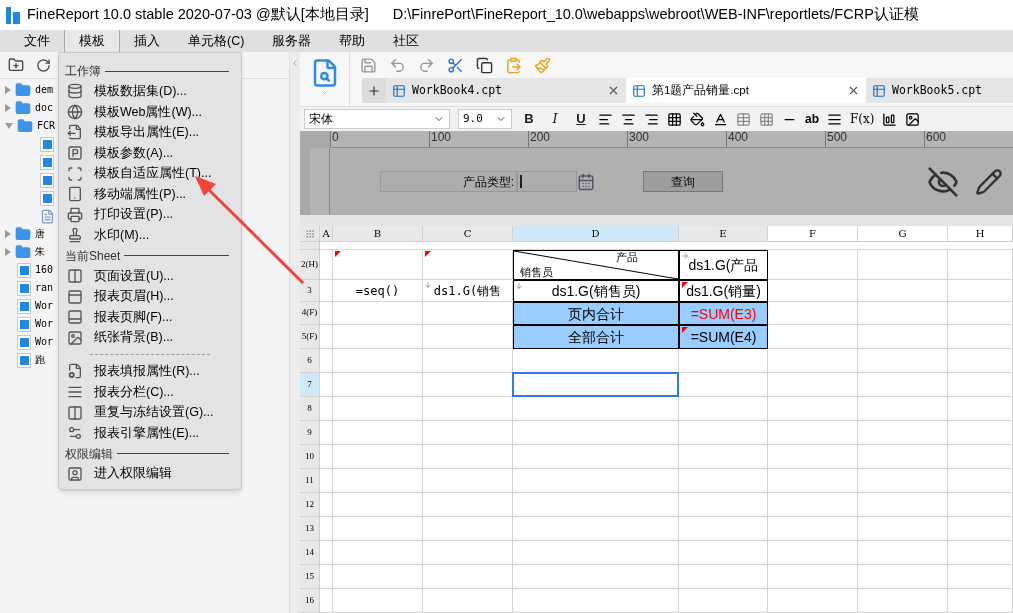 Image resolution: width=1013 pixels, height=613 pixels. I want to click on column-header: A, so click(326, 233).